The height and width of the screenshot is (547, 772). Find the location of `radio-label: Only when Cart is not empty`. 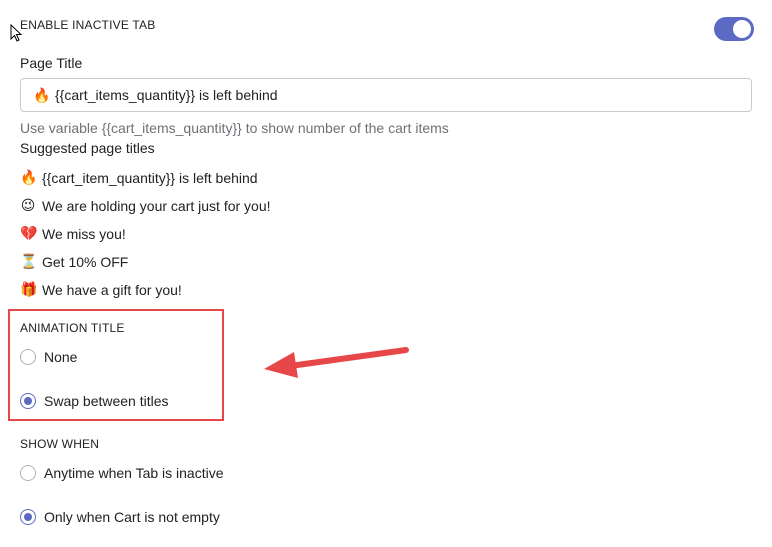

radio-label: Only when Cart is not empty is located at coordinates (132, 517).